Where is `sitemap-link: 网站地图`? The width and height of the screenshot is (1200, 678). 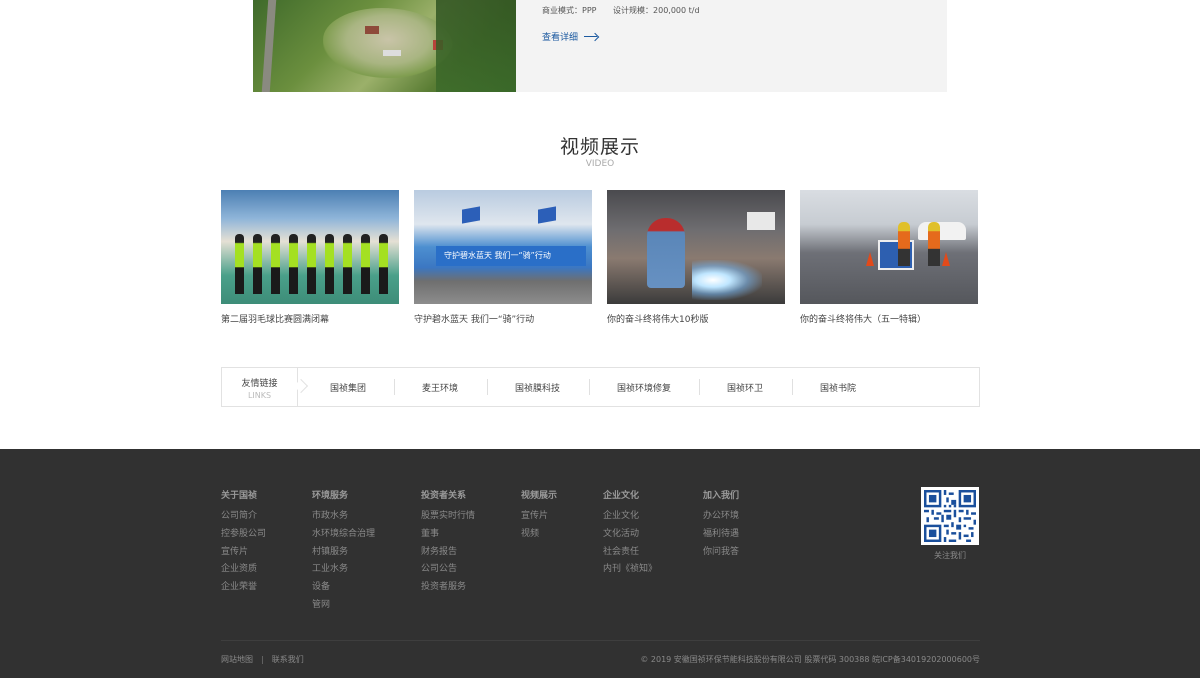 sitemap-link: 网站地图 is located at coordinates (237, 659).